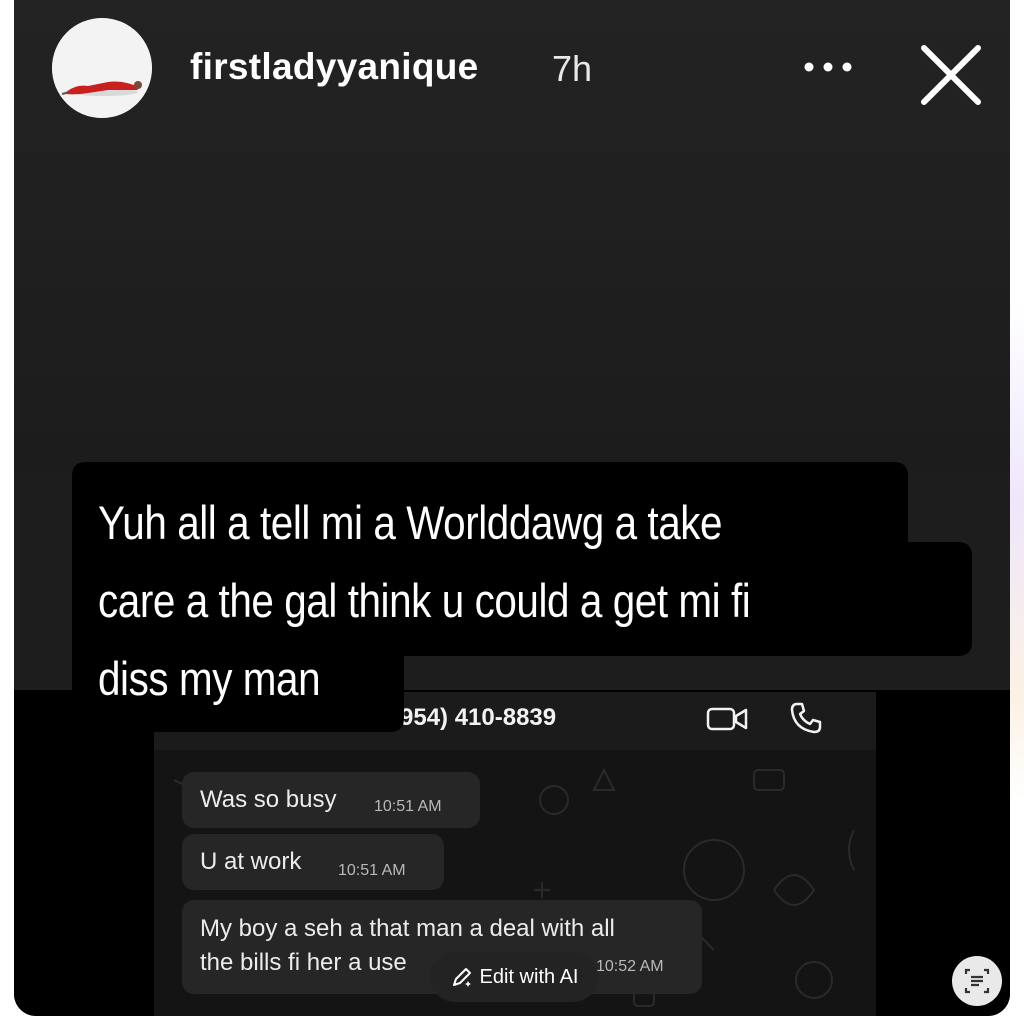 The width and height of the screenshot is (1024, 1020). I want to click on close-button, so click(951, 75).